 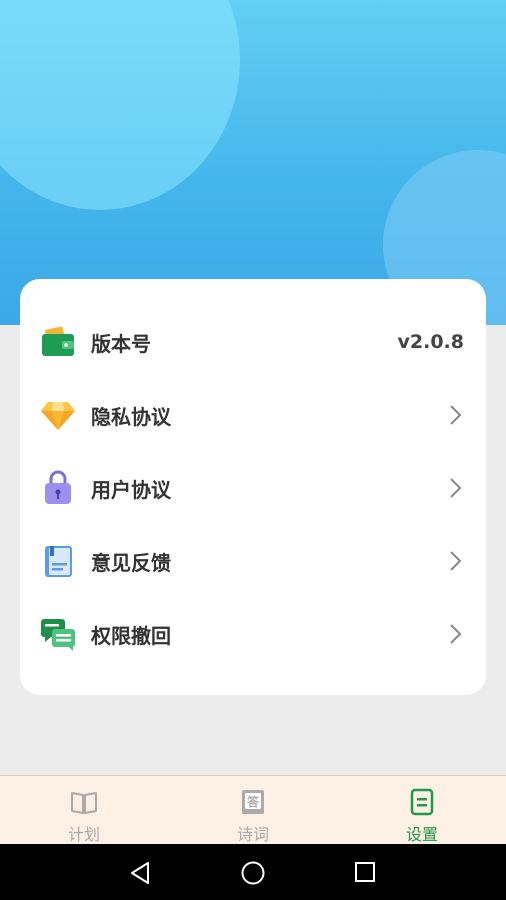 What do you see at coordinates (422, 802) in the screenshot?
I see `document-icon` at bounding box center [422, 802].